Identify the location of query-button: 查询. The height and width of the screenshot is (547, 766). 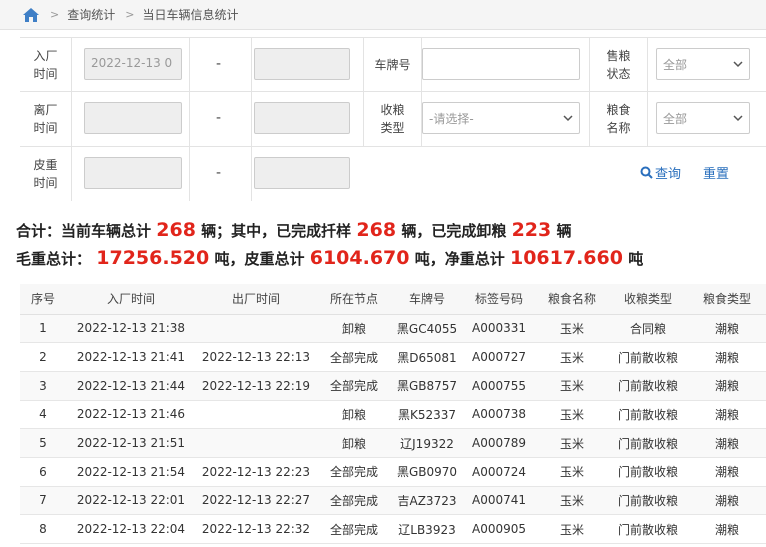
(660, 172).